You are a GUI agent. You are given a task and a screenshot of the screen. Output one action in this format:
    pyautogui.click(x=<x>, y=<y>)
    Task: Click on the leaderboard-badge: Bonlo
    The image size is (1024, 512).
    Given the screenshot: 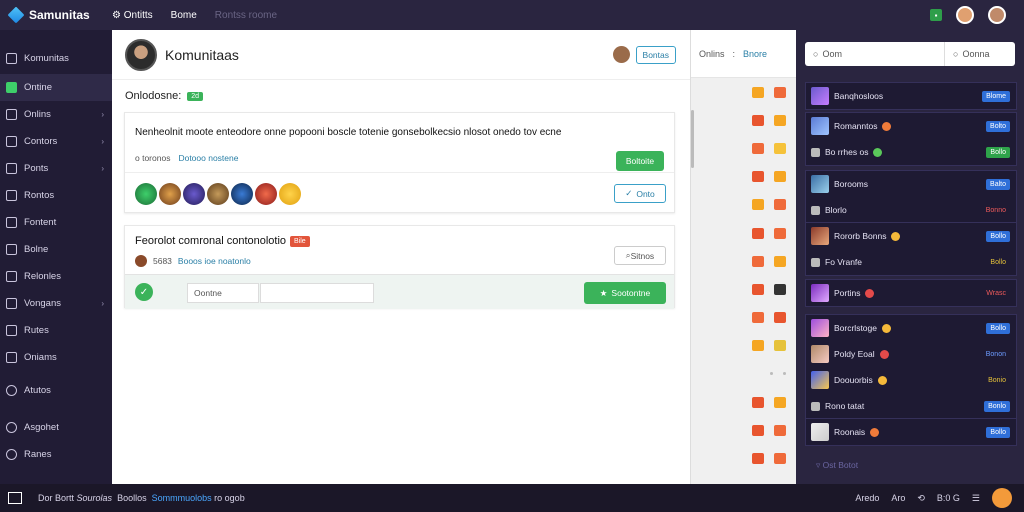 What is the action you would take?
    pyautogui.click(x=997, y=406)
    